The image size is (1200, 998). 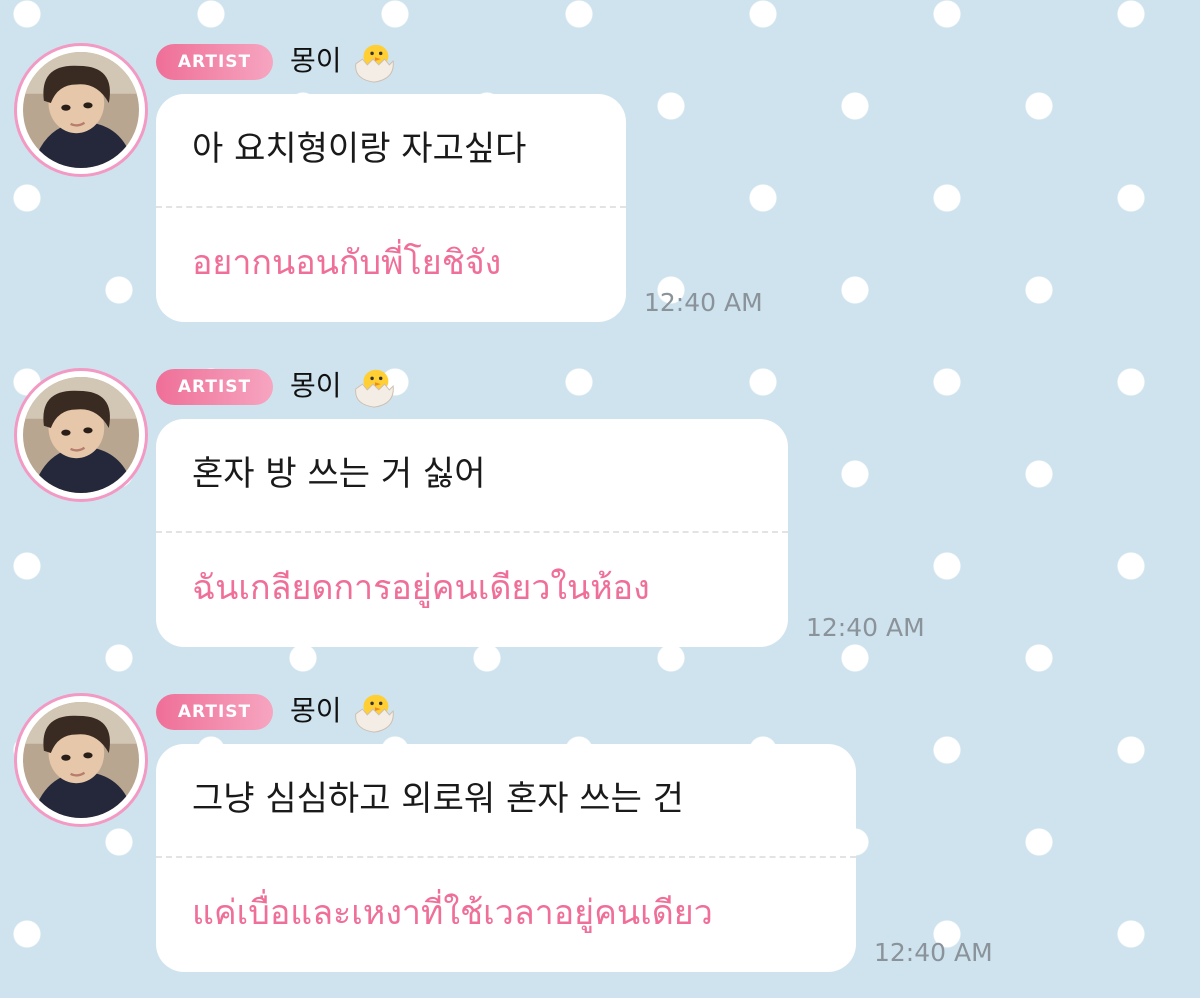 What do you see at coordinates (438, 799) in the screenshot?
I see `message-text-korean: 그냥 심심하고 외로워 혼자 쓰는 건` at bounding box center [438, 799].